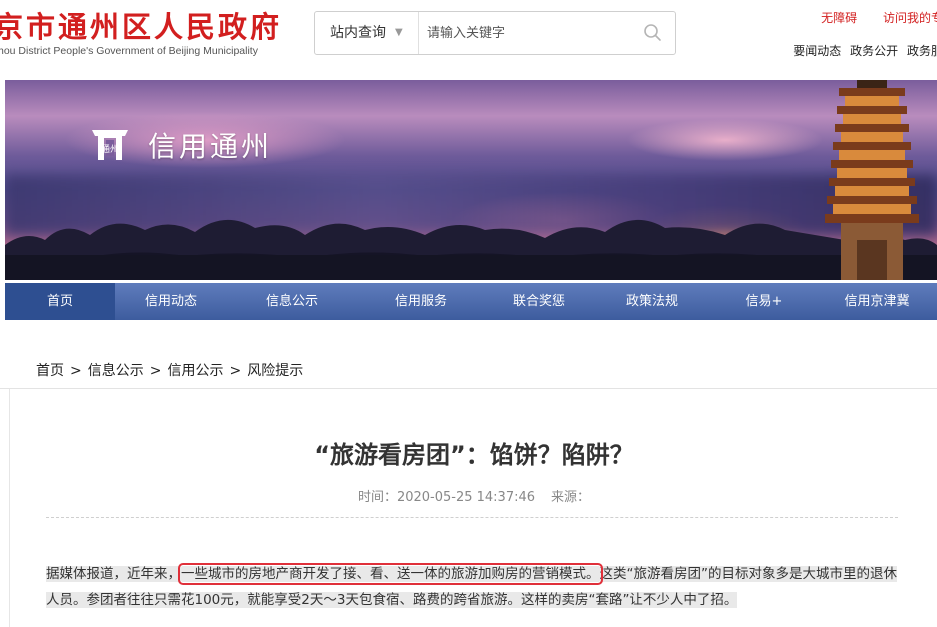 Image resolution: width=937 pixels, height=627 pixels. I want to click on search-button, so click(653, 33).